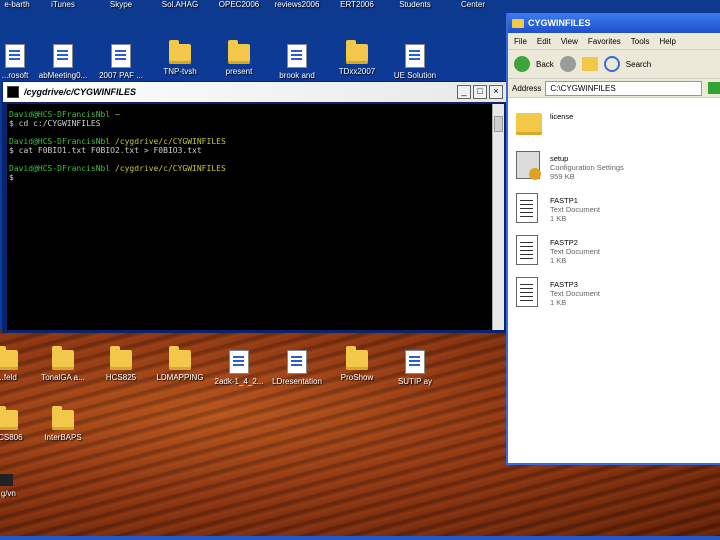 This screenshot has width=720, height=540. What do you see at coordinates (415, 381) in the screenshot?
I see `desktop-icon-label: SUTIP ay` at bounding box center [415, 381].